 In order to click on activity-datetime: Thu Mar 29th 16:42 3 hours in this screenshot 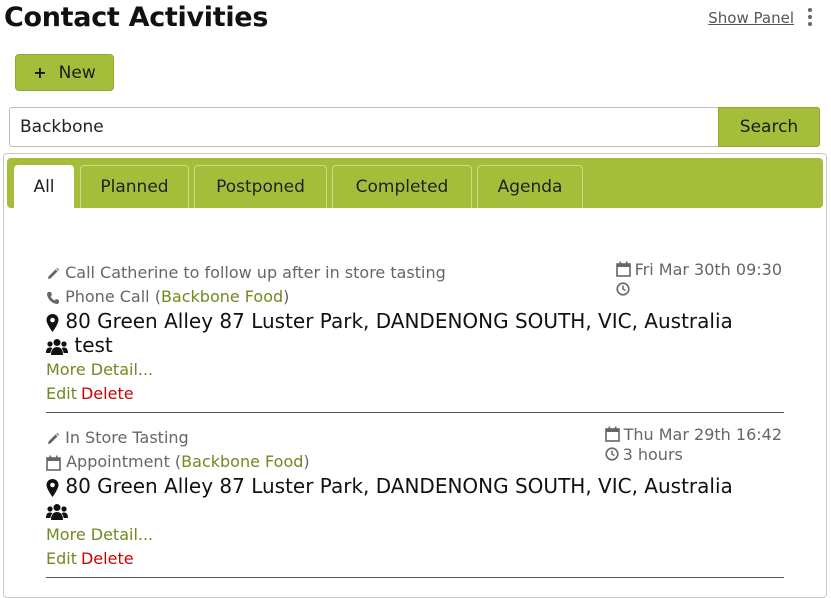, I will do `click(693, 444)`.